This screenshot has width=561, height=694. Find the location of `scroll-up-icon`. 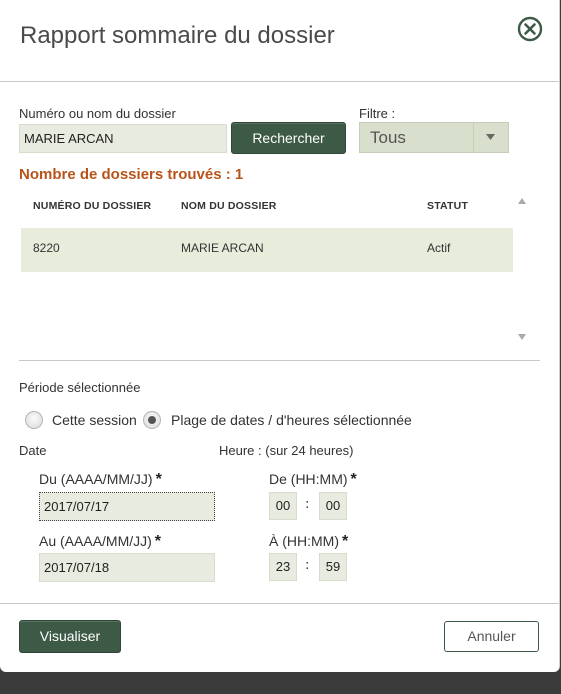

scroll-up-icon is located at coordinates (522, 201).